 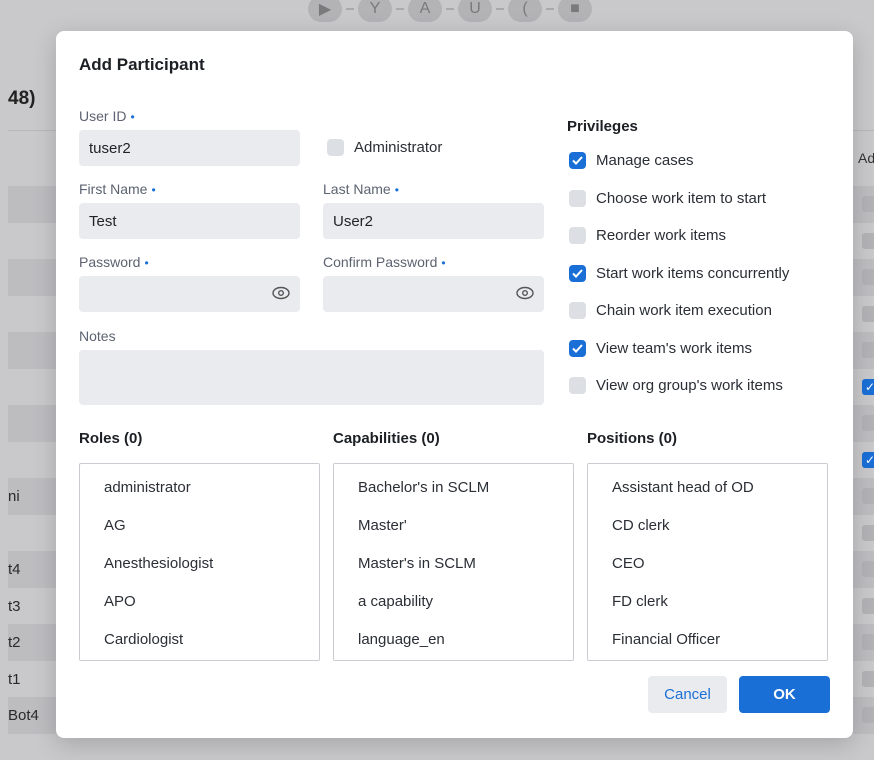 What do you see at coordinates (475, 11) in the screenshot?
I see `composite-icon: U` at bounding box center [475, 11].